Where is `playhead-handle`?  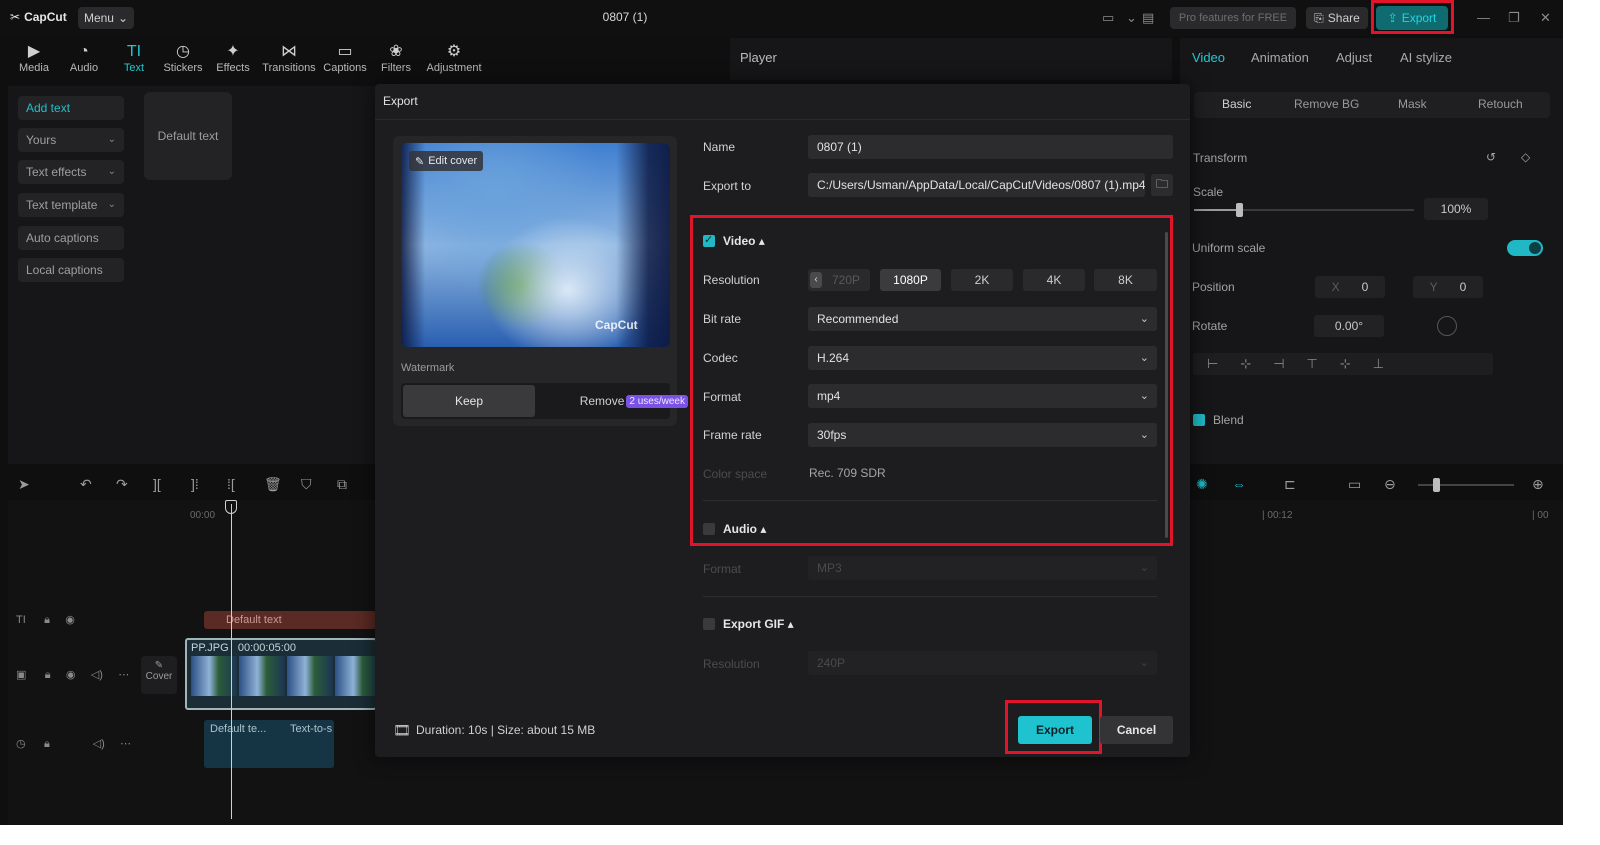 playhead-handle is located at coordinates (231, 507).